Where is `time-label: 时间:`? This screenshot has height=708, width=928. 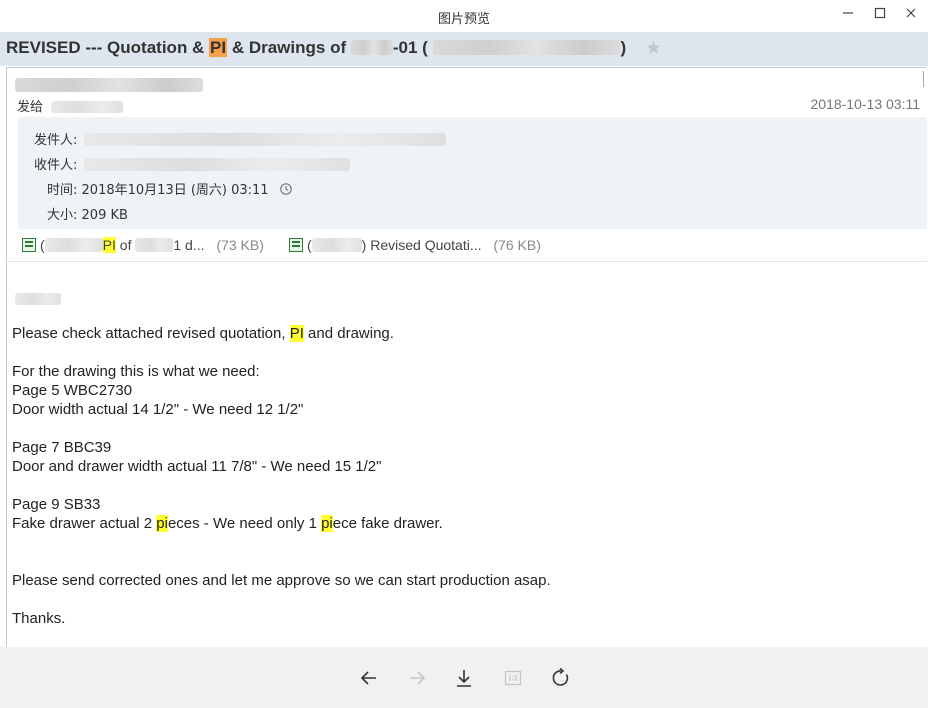 time-label: 时间: is located at coordinates (62, 190).